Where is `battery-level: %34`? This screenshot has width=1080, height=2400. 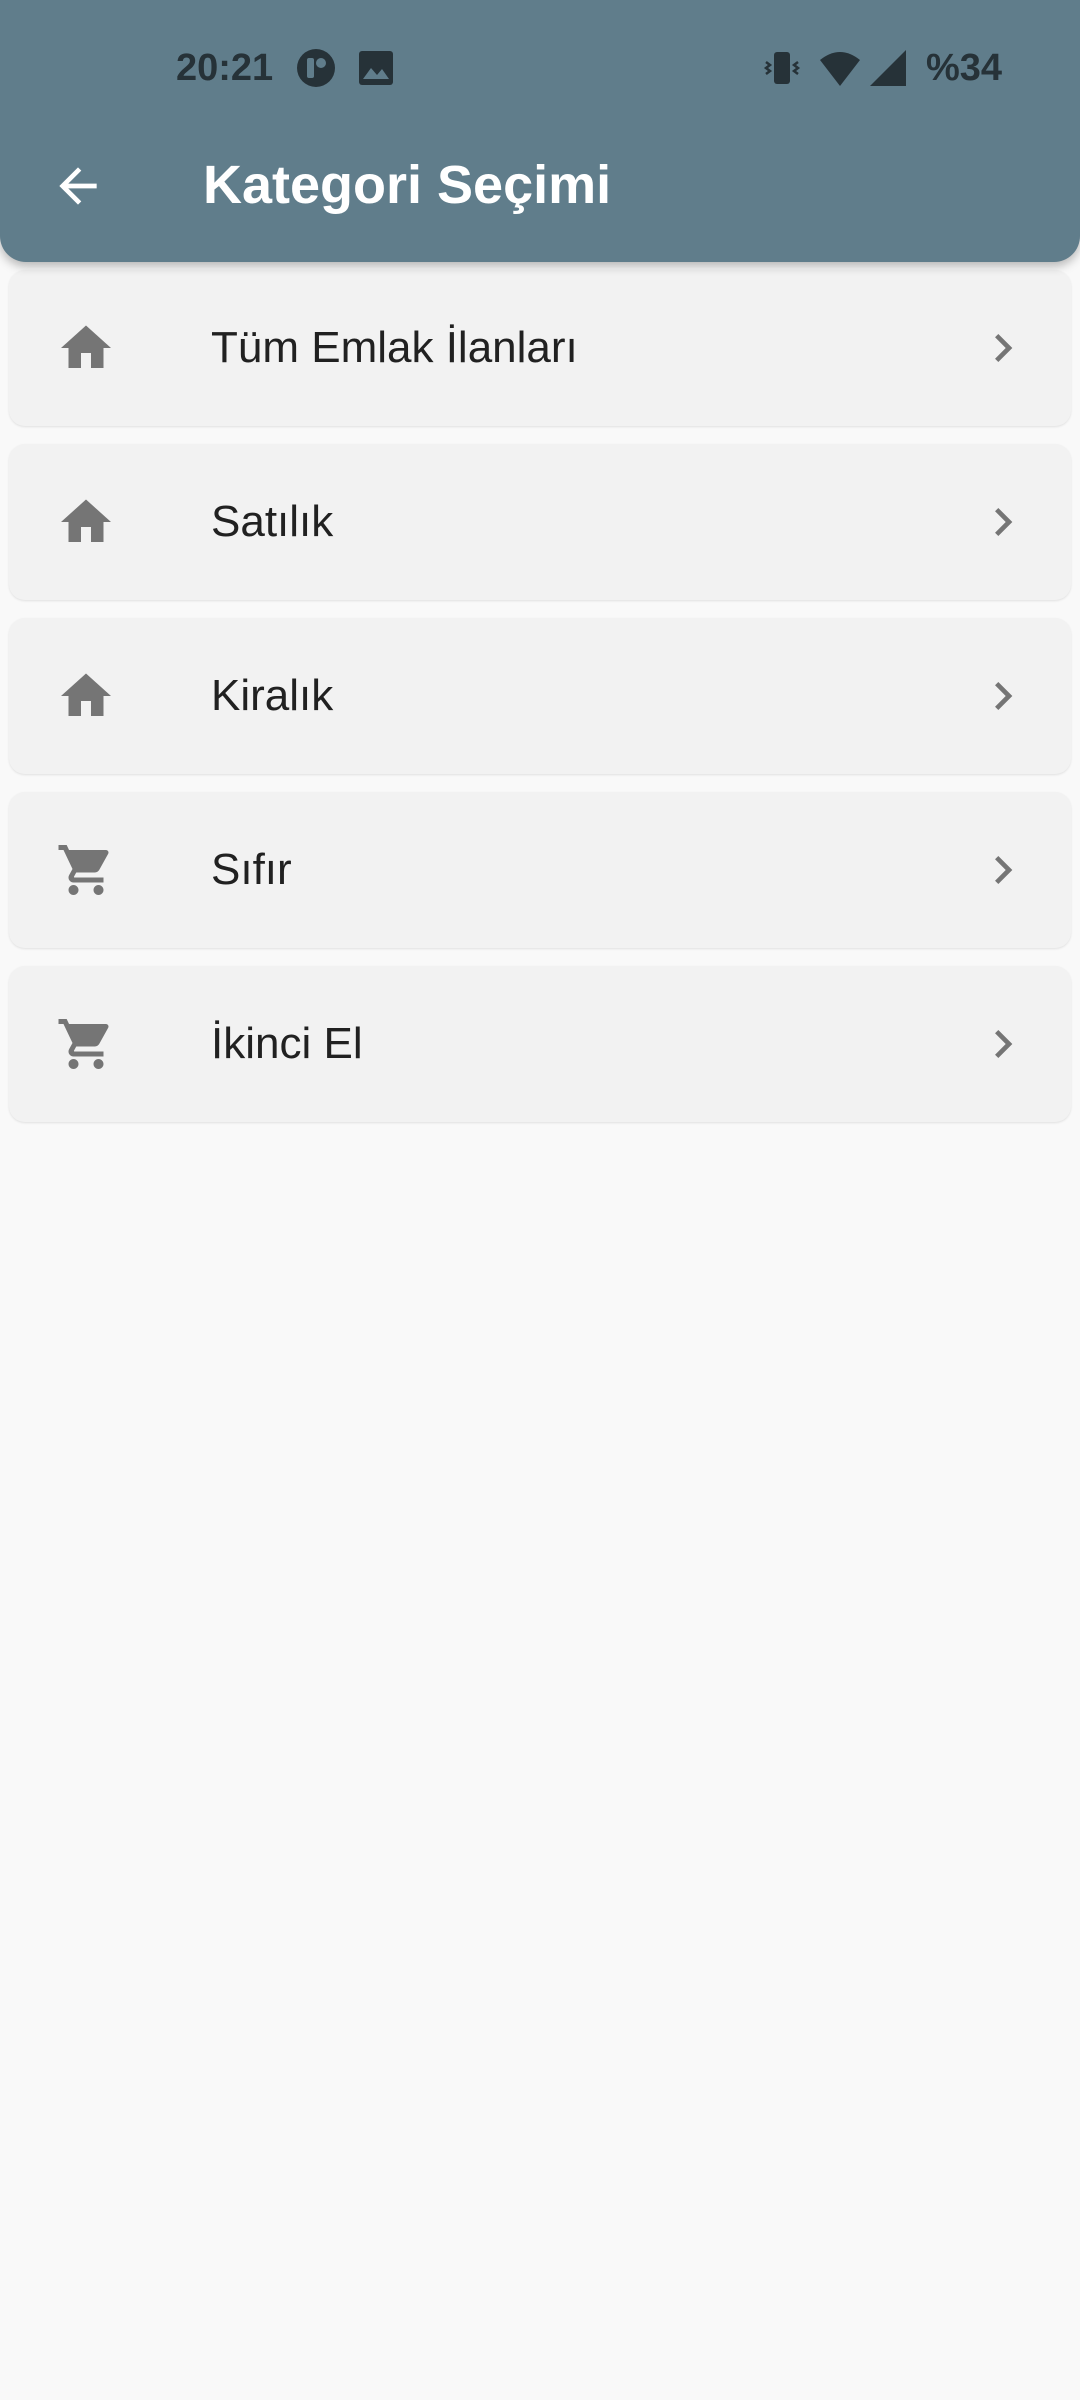 battery-level: %34 is located at coordinates (964, 68).